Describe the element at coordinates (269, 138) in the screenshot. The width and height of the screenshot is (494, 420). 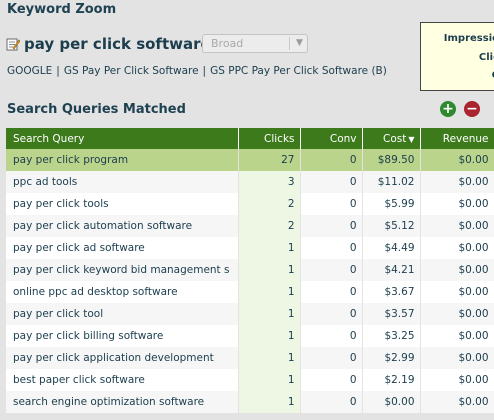
I see `column-header-clicks: Clicks` at that location.